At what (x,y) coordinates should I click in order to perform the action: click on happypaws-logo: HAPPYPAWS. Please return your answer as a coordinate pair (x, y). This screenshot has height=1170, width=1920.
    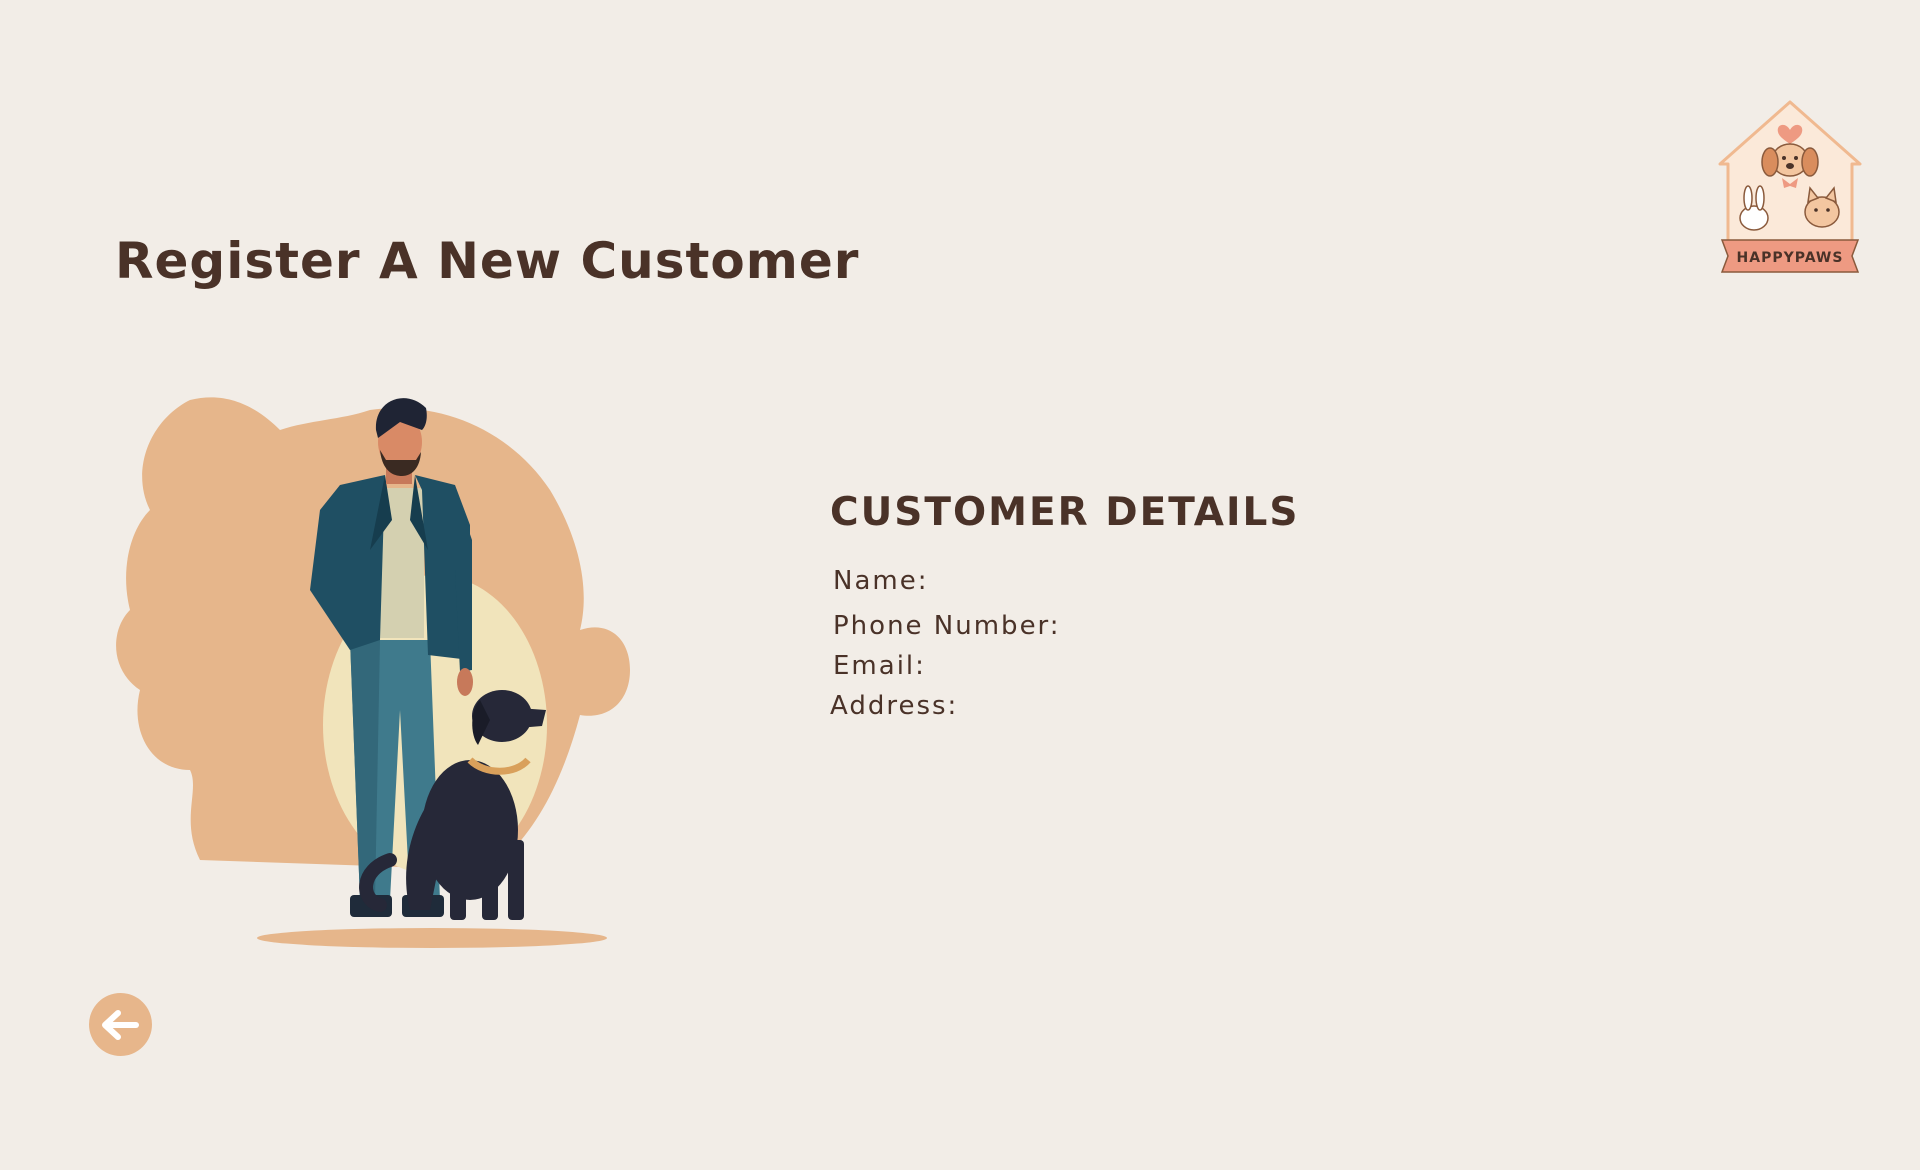
    Looking at the image, I should click on (1790, 186).